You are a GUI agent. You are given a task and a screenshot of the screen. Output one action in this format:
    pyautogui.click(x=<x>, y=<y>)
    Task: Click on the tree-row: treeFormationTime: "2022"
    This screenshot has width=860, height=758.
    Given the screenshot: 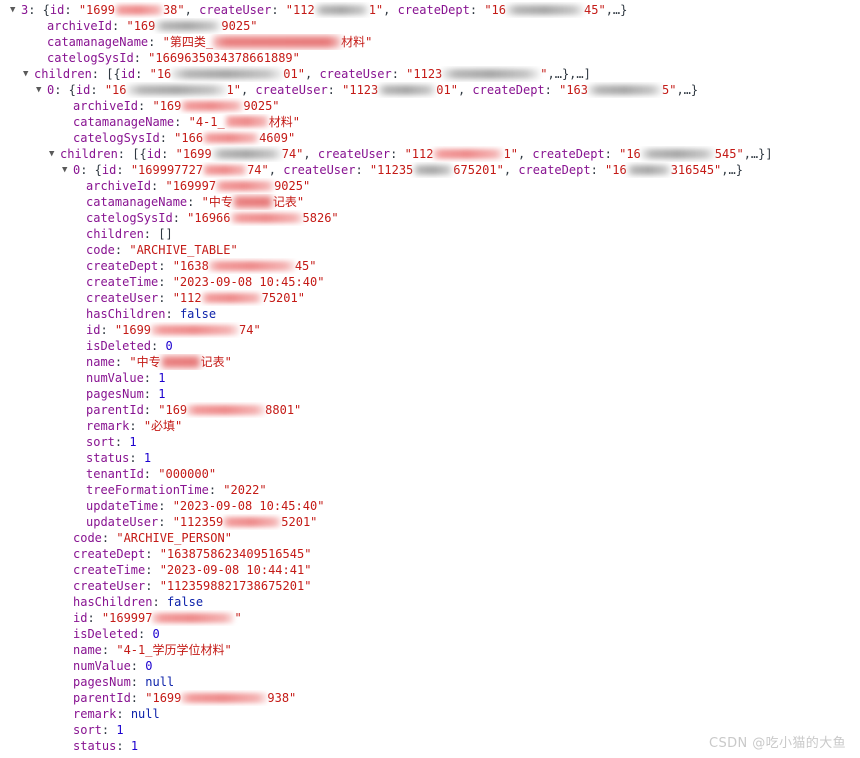 What is the action you would take?
    pyautogui.click(x=430, y=490)
    